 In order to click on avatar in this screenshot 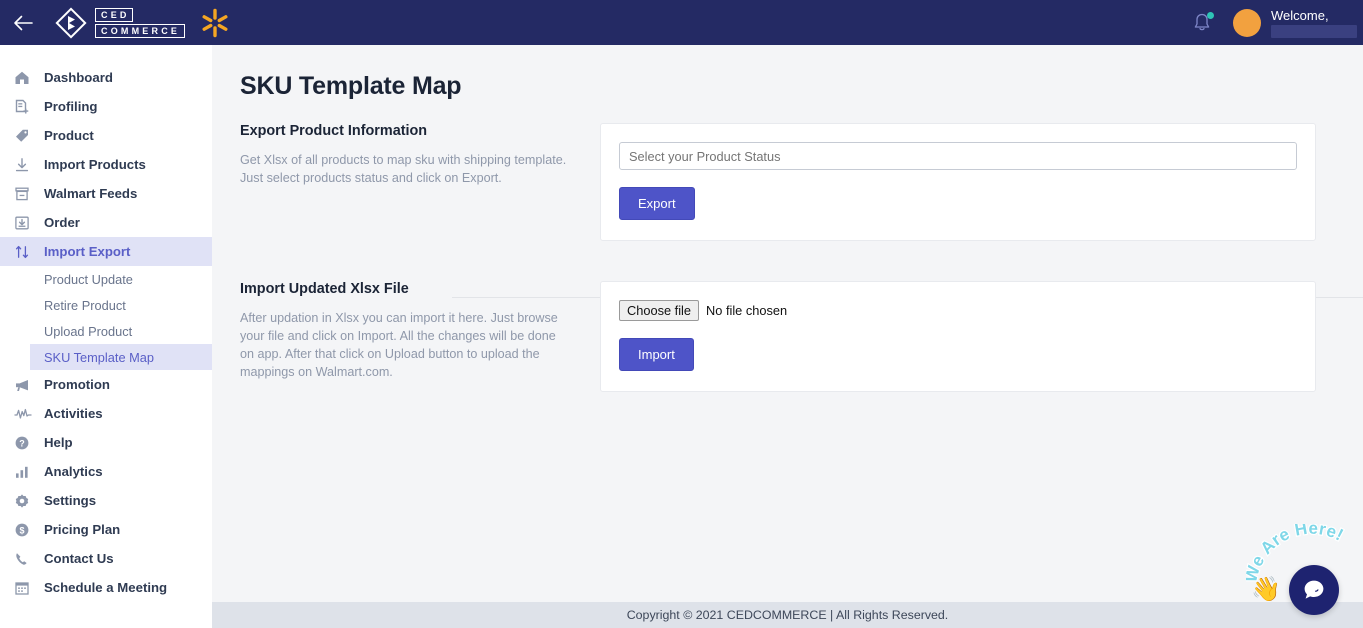, I will do `click(1247, 22)`.